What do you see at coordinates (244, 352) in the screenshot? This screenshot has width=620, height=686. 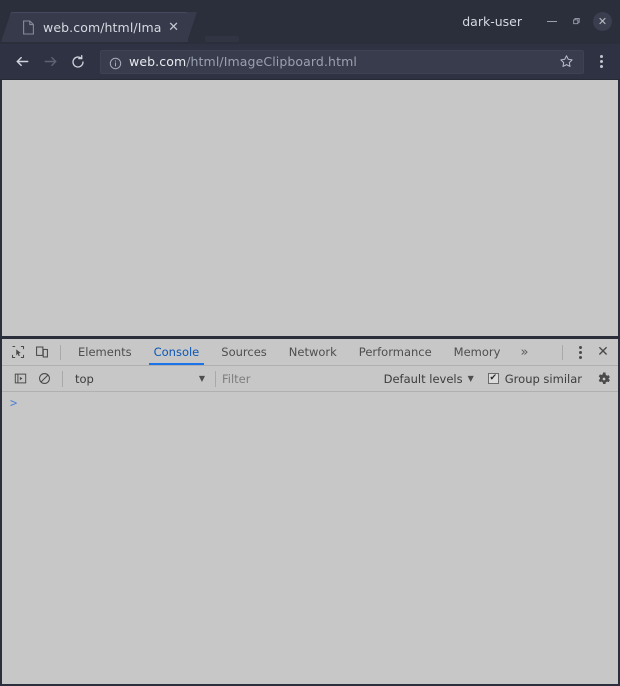 I see `tab-sources: Sources` at bounding box center [244, 352].